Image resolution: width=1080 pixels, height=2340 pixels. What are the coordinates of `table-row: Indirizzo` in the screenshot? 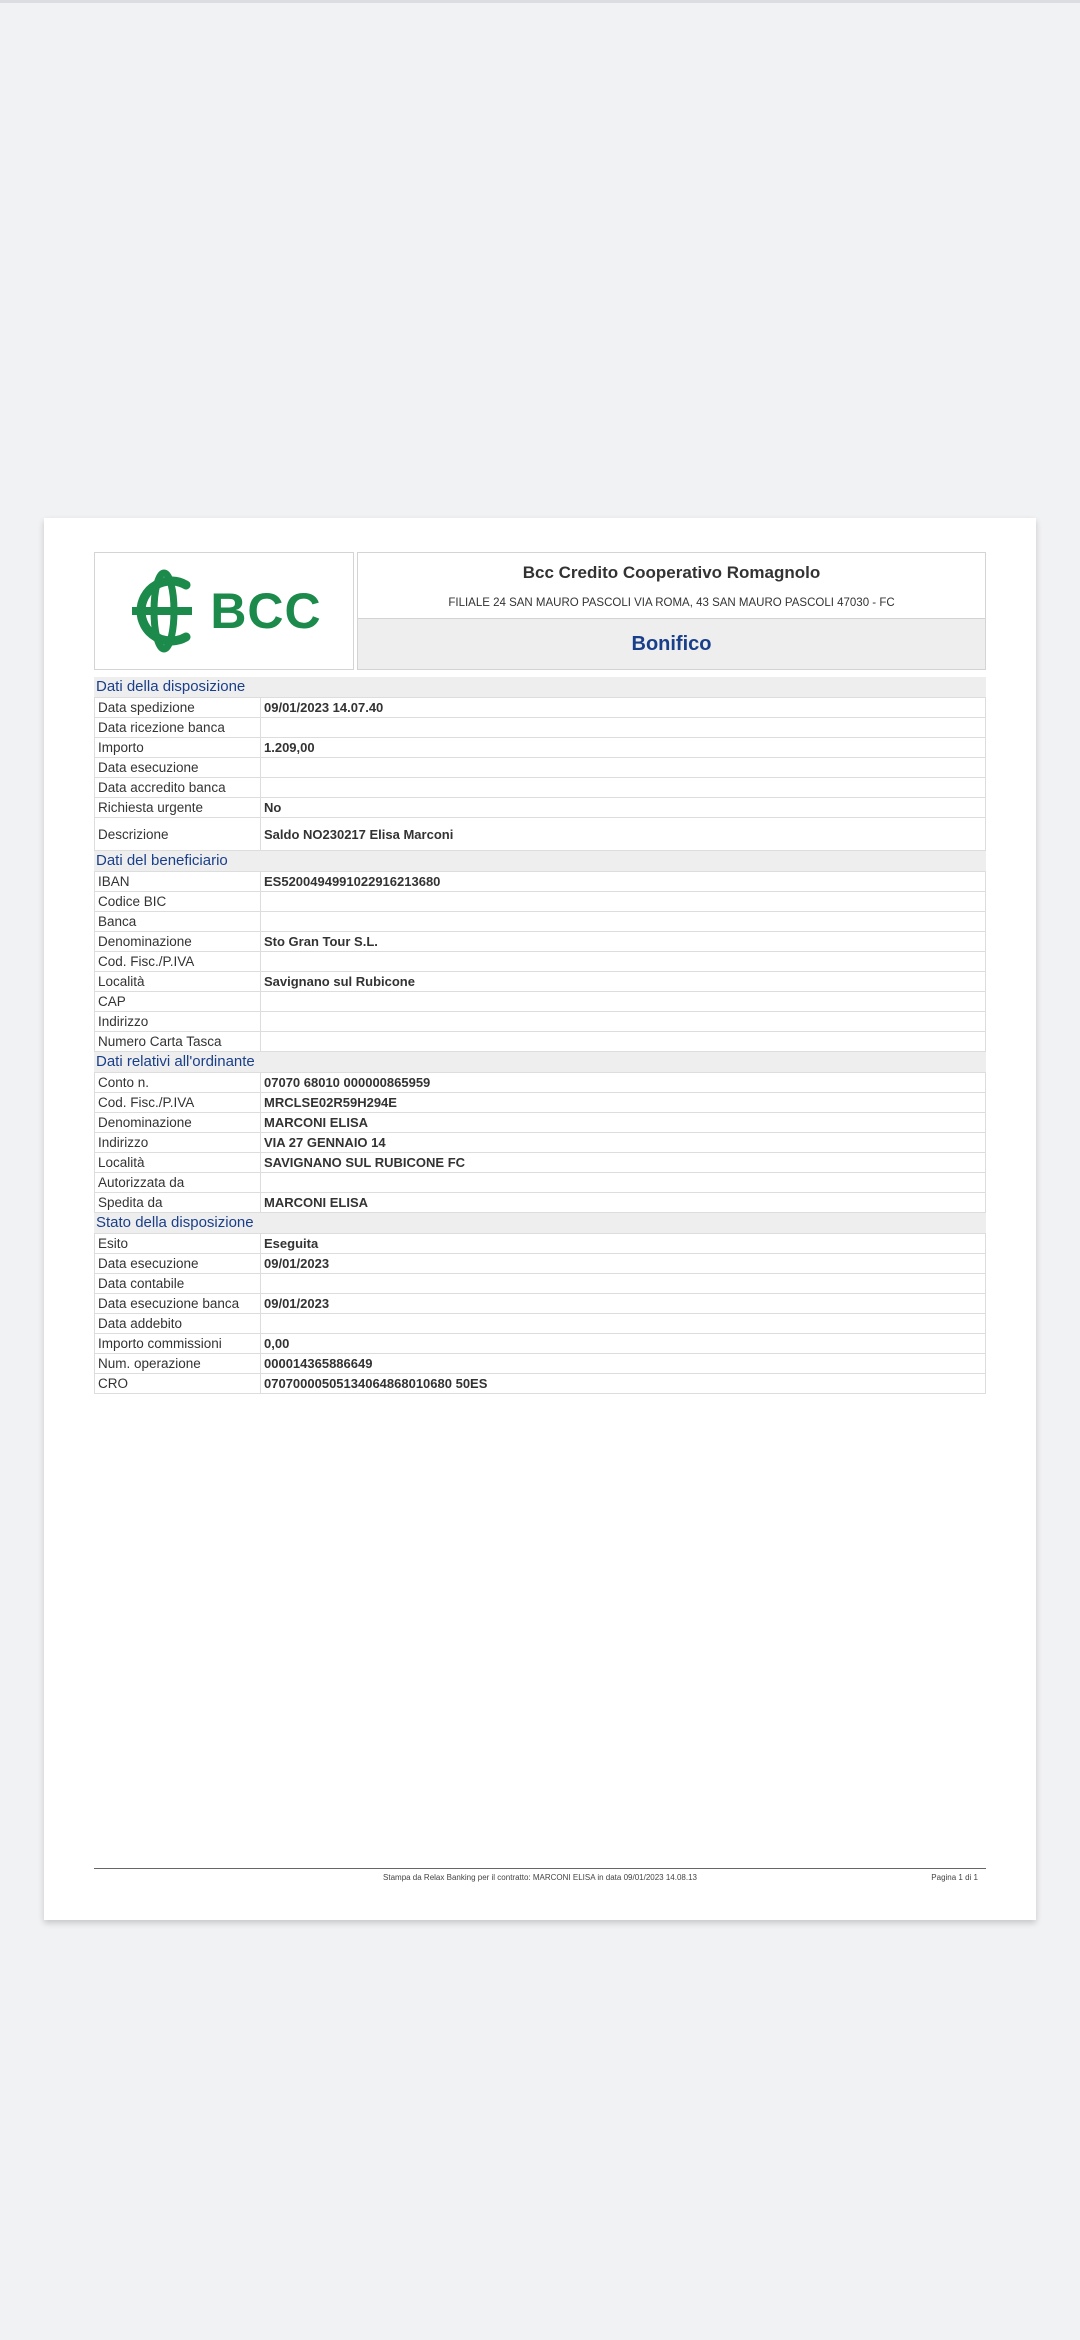 It's located at (540, 1022).